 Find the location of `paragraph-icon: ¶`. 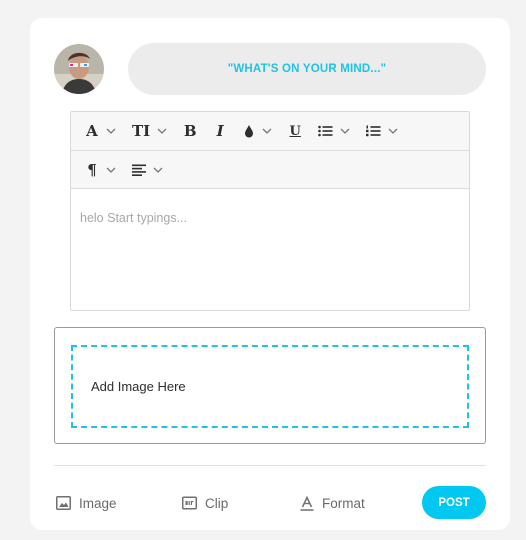

paragraph-icon: ¶ is located at coordinates (92, 169).